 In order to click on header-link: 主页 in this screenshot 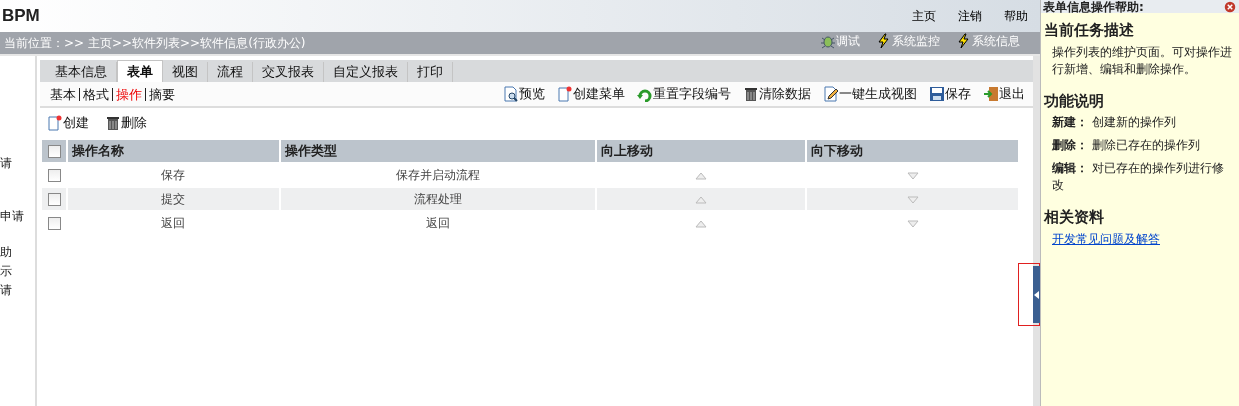, I will do `click(924, 16)`.